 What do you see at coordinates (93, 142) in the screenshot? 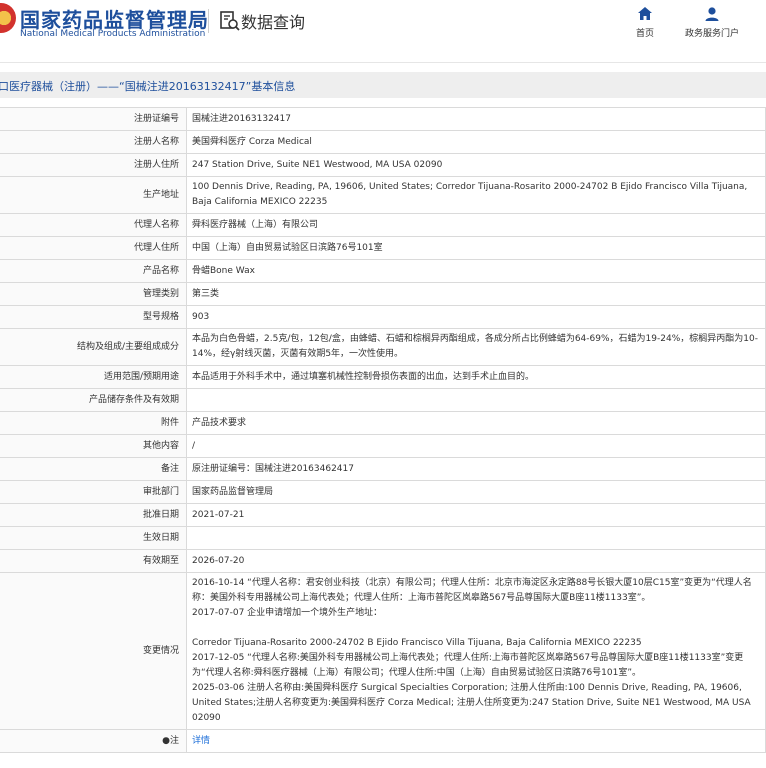
I see `row-label: 注册人名称` at bounding box center [93, 142].